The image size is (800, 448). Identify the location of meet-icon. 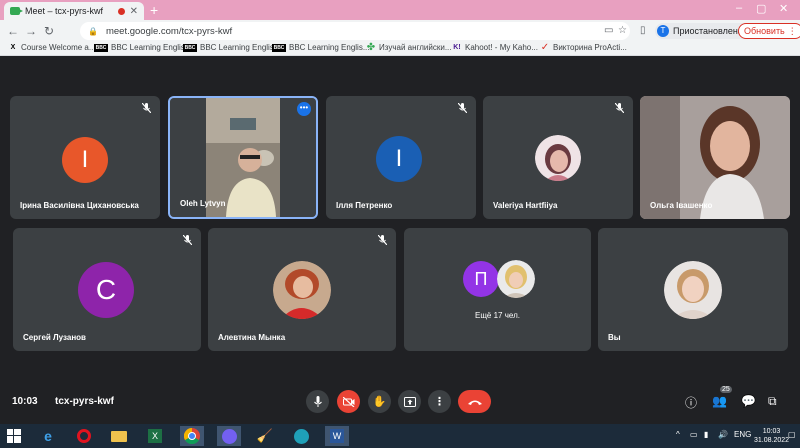
(16, 11).